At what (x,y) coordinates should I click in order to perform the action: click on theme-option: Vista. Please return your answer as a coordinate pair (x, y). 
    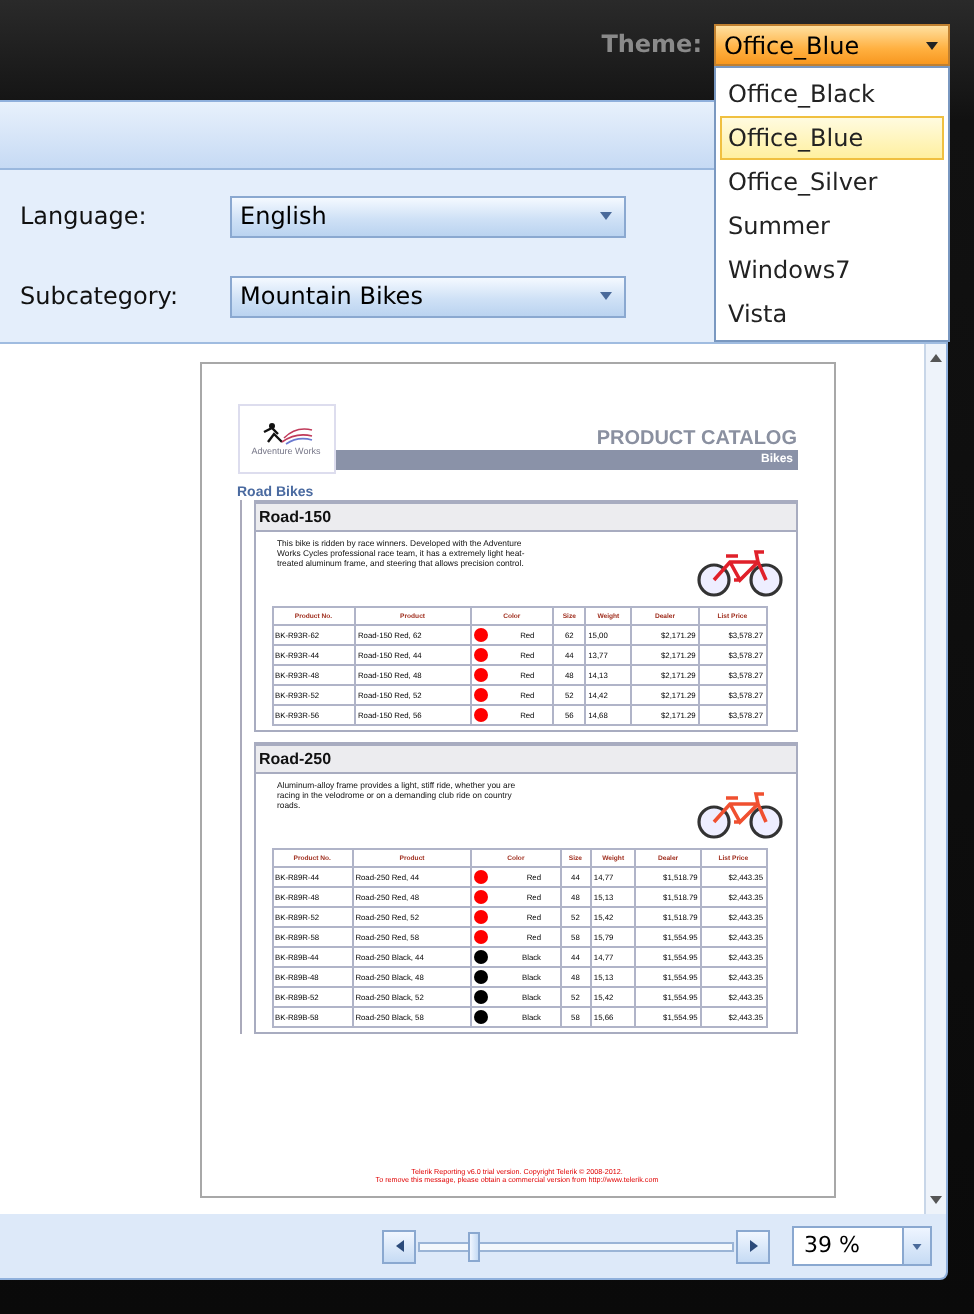
    Looking at the image, I should click on (832, 314).